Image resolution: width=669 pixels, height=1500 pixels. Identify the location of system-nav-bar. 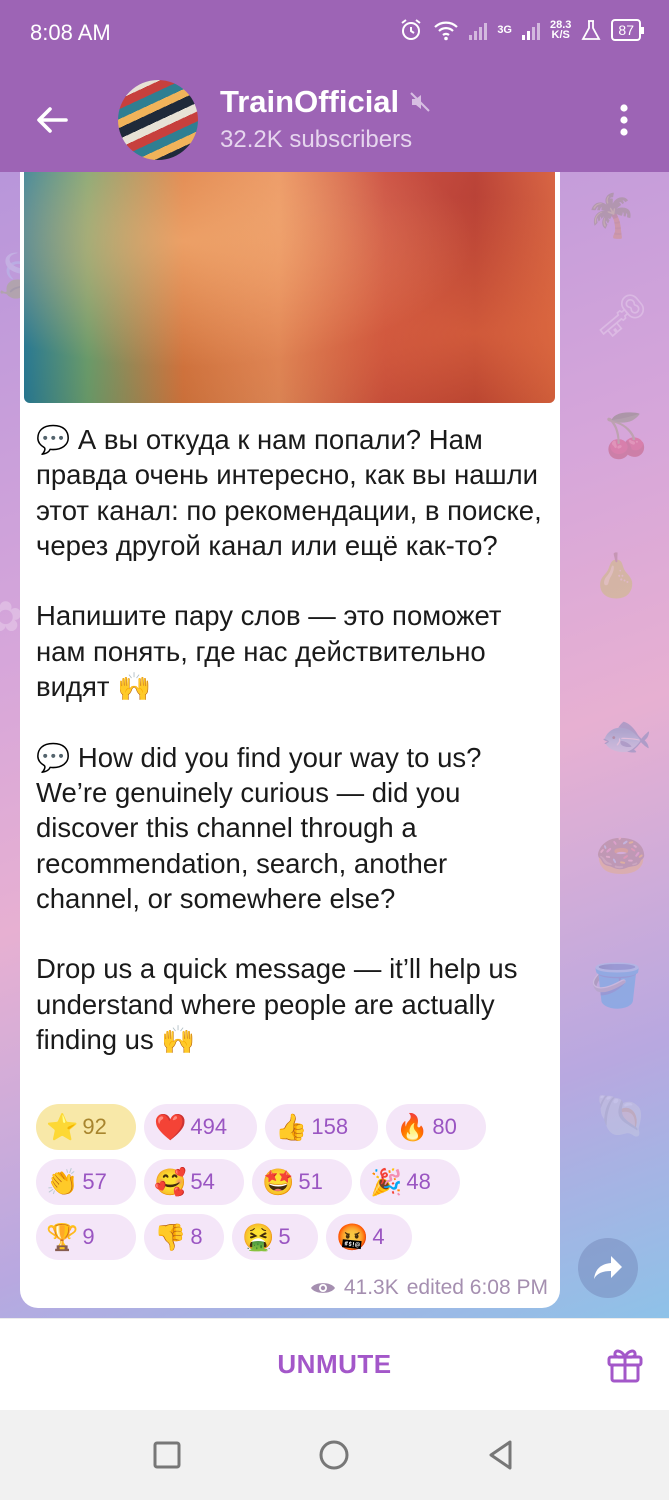
(334, 1455).